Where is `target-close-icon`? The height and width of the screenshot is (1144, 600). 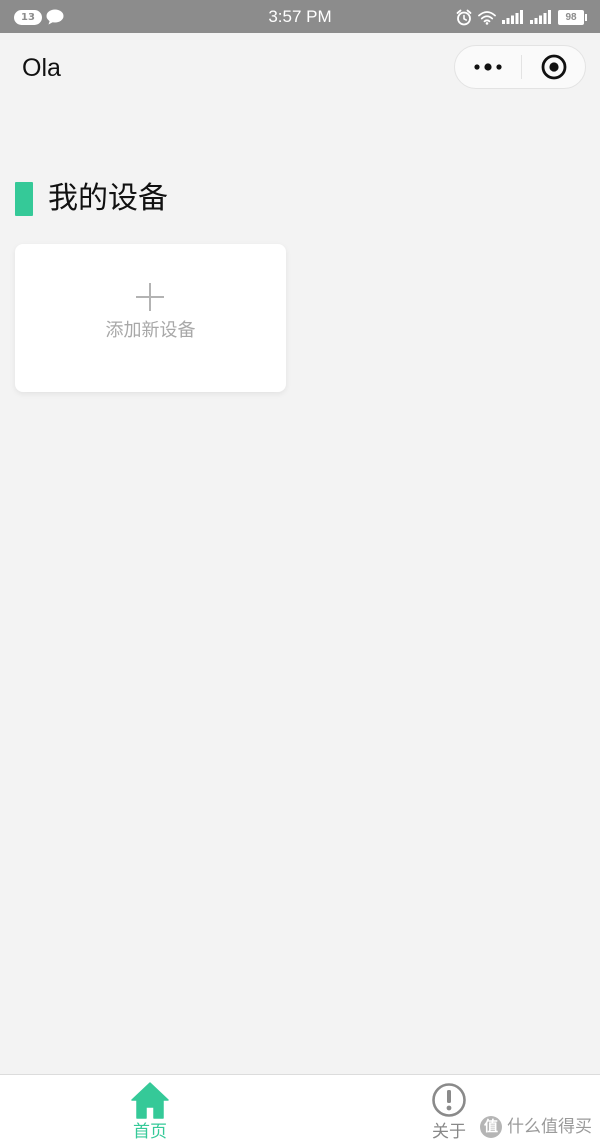
target-close-icon is located at coordinates (554, 67).